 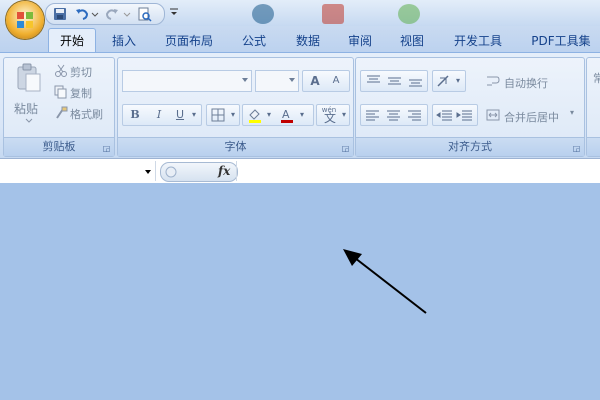 What do you see at coordinates (593, 107) in the screenshot?
I see `number-group: 常` at bounding box center [593, 107].